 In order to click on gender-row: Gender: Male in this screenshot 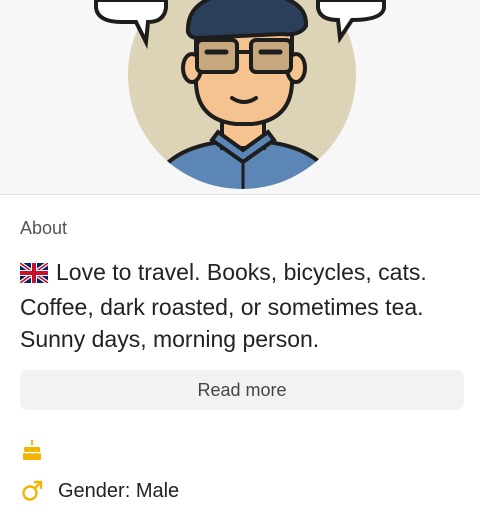, I will do `click(99, 491)`.